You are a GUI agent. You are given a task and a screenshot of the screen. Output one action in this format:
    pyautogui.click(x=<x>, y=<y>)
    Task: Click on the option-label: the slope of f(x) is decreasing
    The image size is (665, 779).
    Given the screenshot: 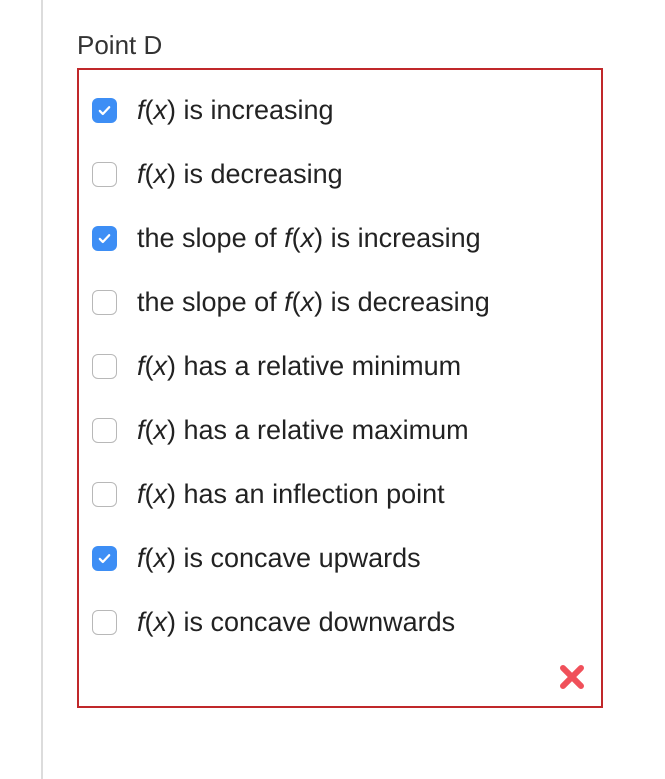 What is the action you would take?
    pyautogui.click(x=313, y=302)
    